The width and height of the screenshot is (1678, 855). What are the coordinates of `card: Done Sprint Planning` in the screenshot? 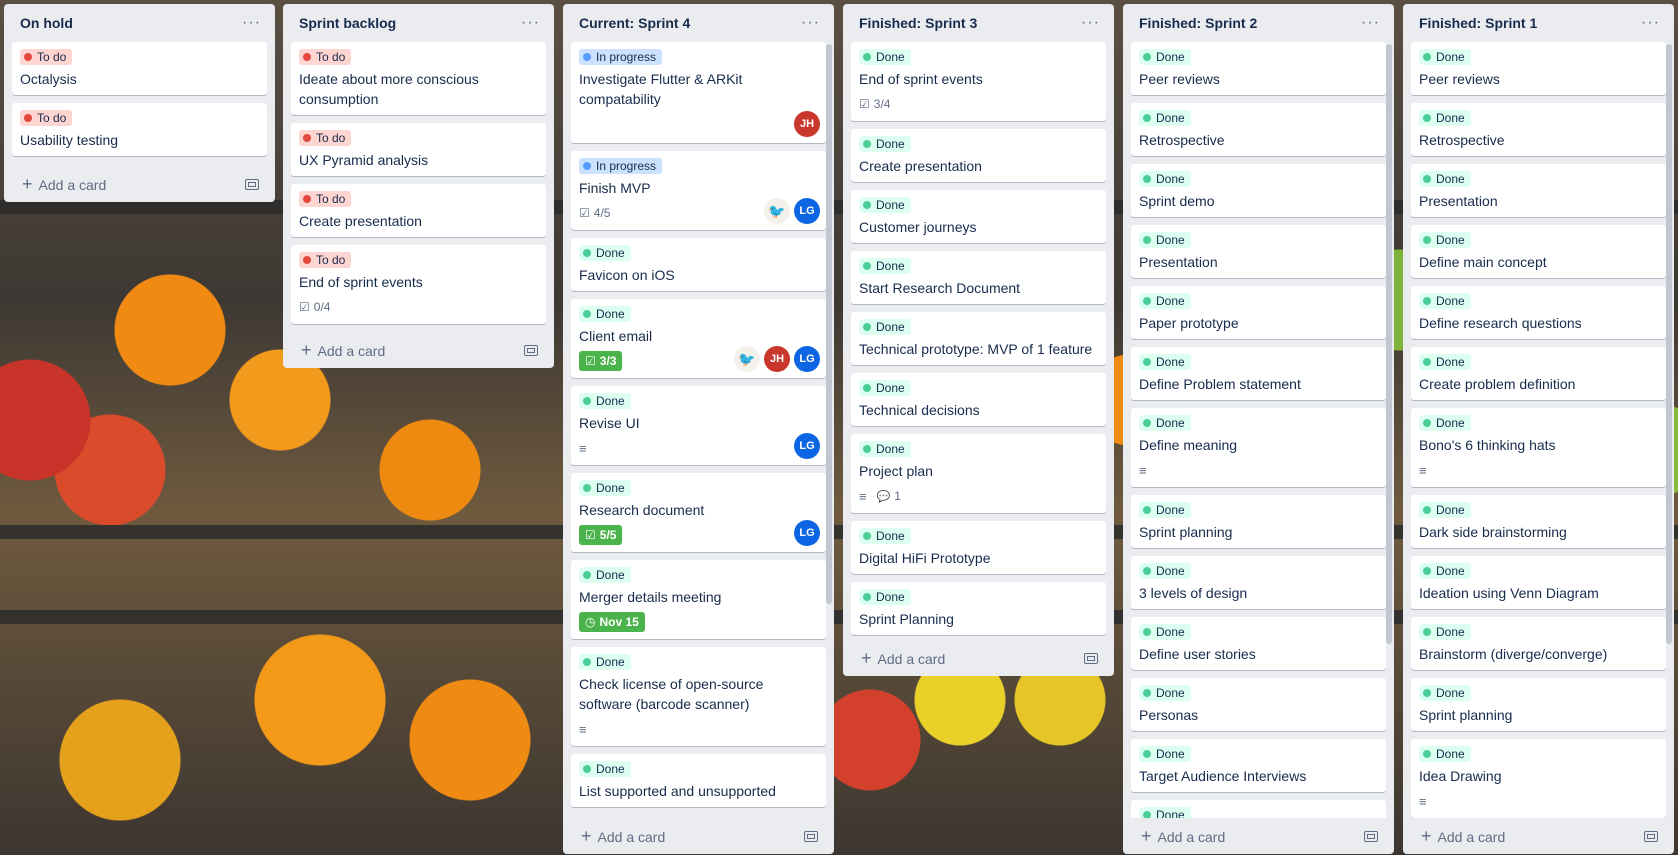 It's located at (978, 608).